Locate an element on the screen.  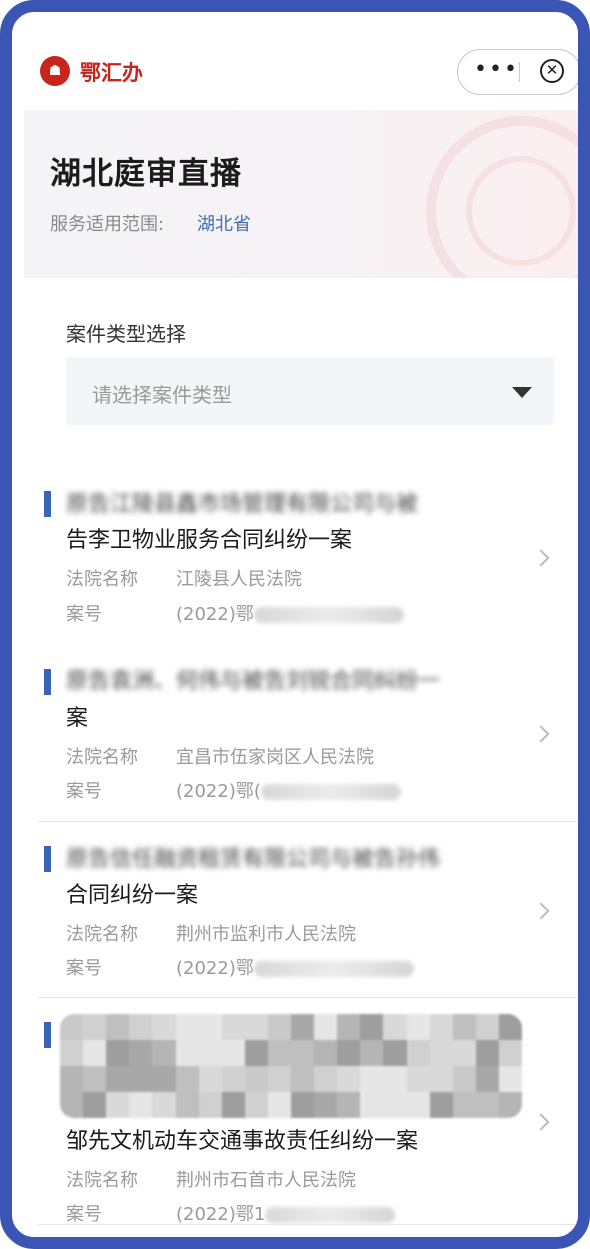
service-scope-value: 湖北省 is located at coordinates (224, 224).